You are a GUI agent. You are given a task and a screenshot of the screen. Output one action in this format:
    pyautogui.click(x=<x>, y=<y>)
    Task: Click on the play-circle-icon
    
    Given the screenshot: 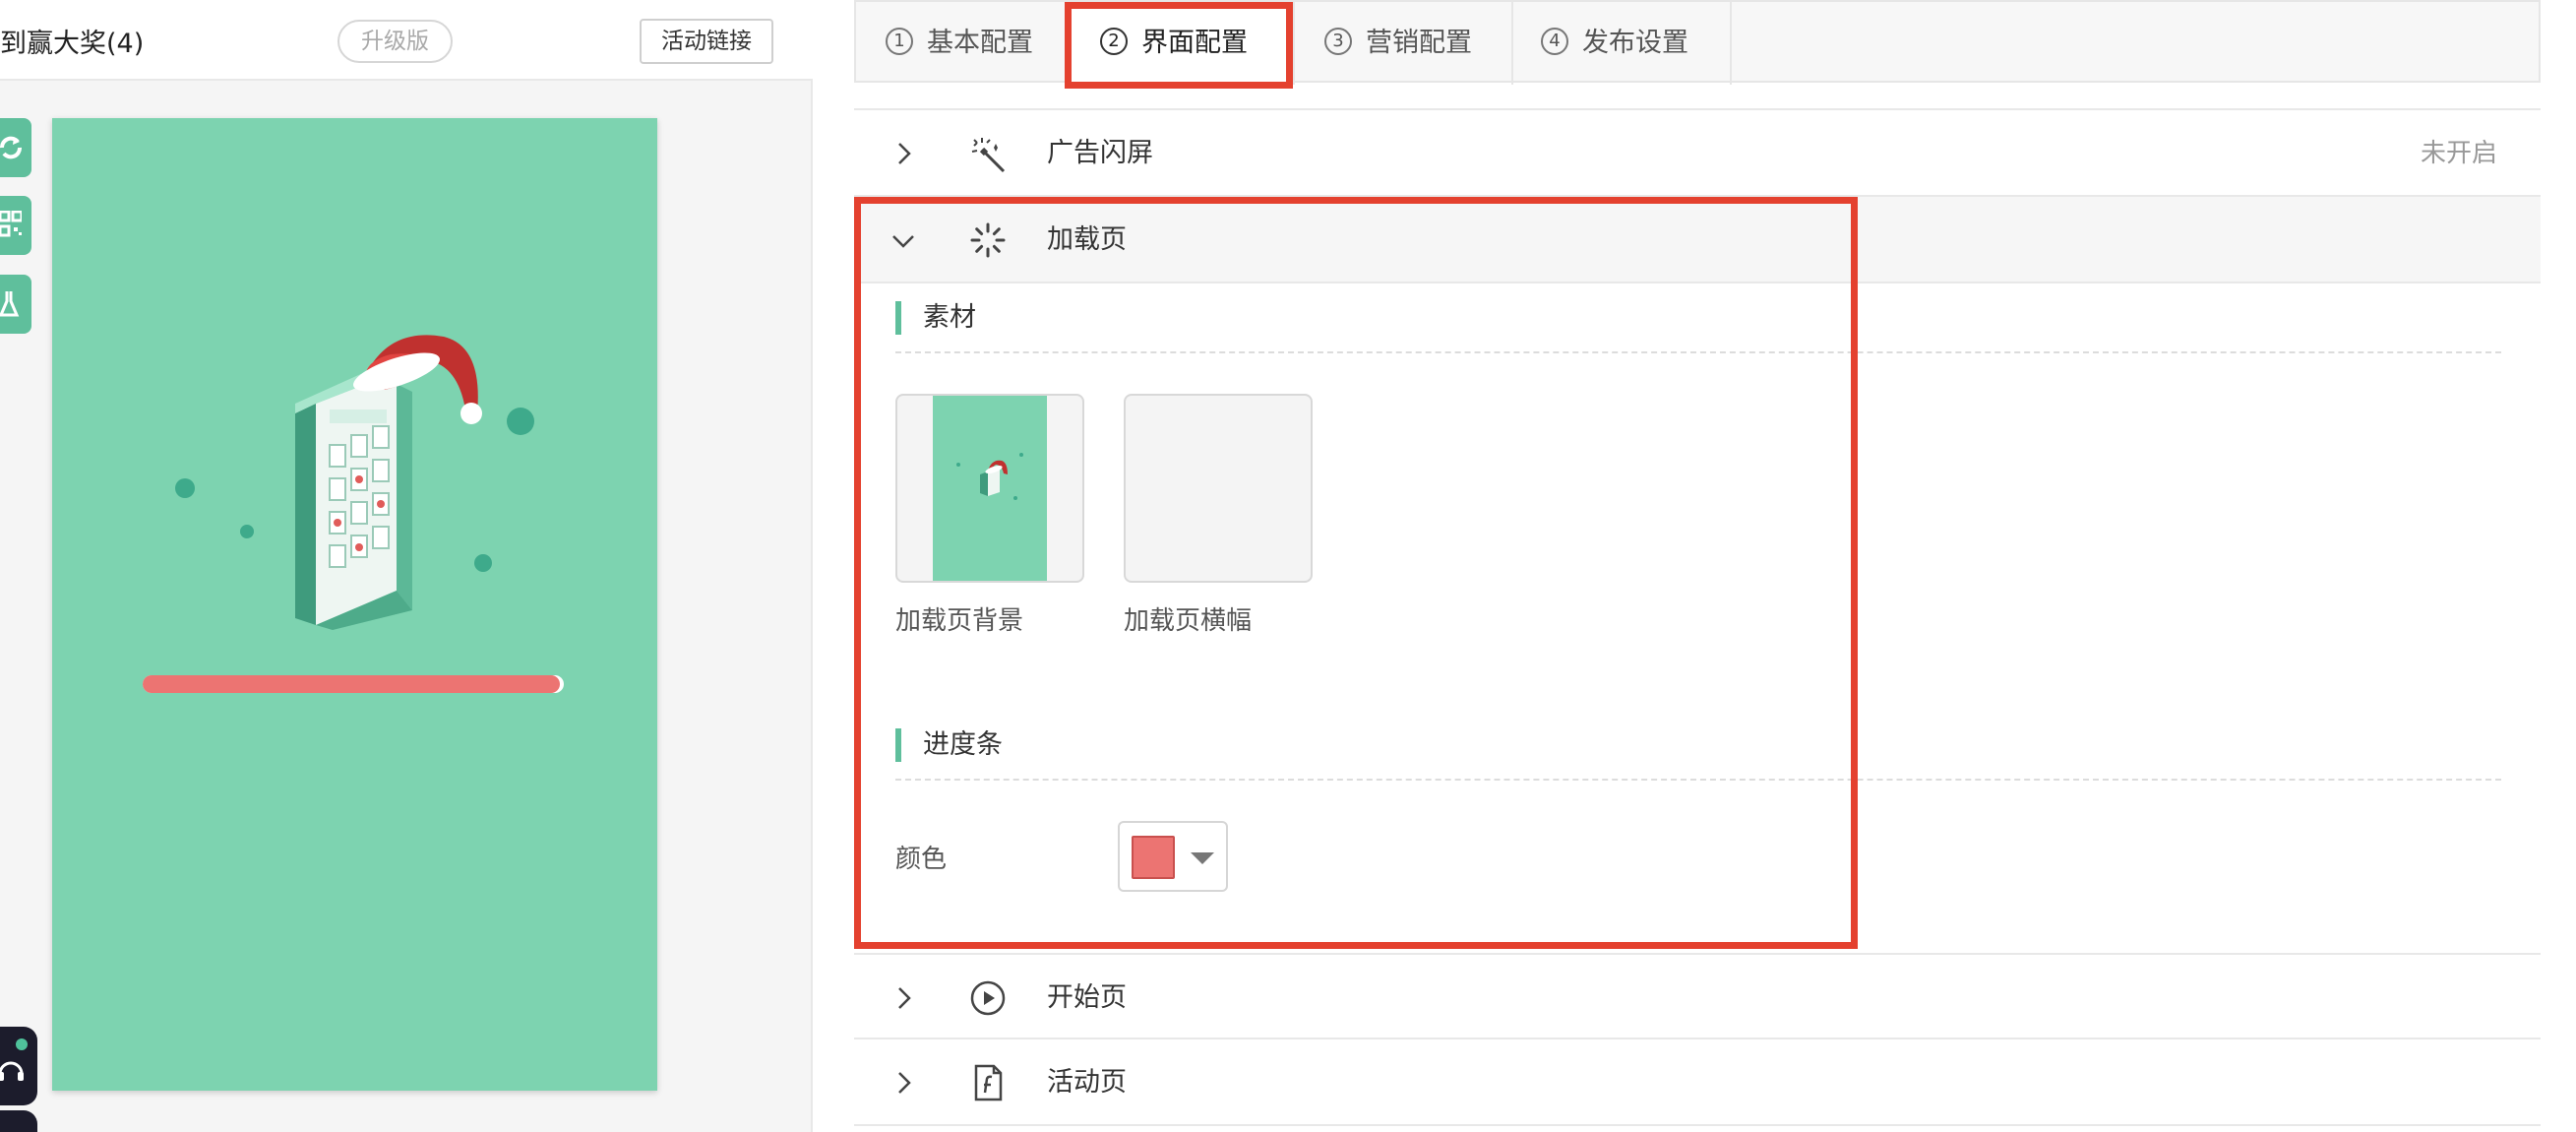 What is the action you would take?
    pyautogui.click(x=988, y=998)
    